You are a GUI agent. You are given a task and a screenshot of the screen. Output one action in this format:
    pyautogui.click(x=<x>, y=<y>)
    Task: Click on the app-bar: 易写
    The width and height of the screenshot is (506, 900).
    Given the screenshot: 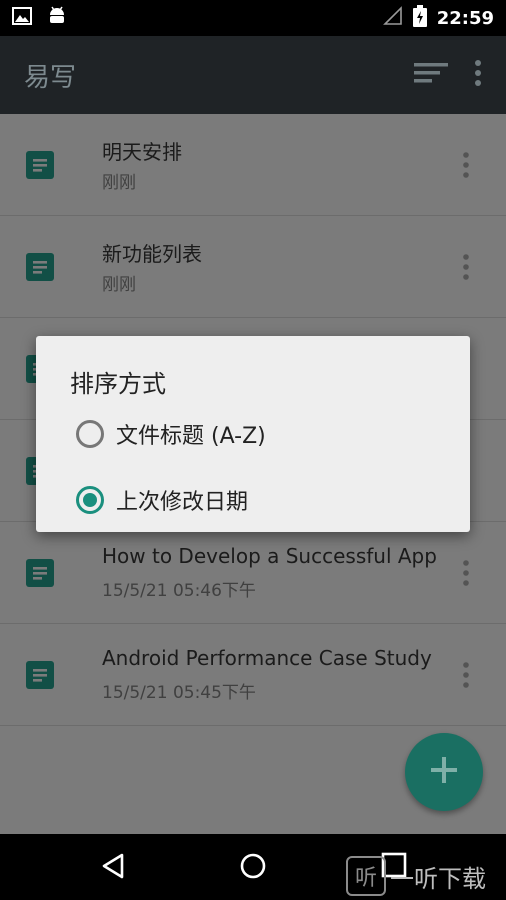 What is the action you would take?
    pyautogui.click(x=253, y=75)
    